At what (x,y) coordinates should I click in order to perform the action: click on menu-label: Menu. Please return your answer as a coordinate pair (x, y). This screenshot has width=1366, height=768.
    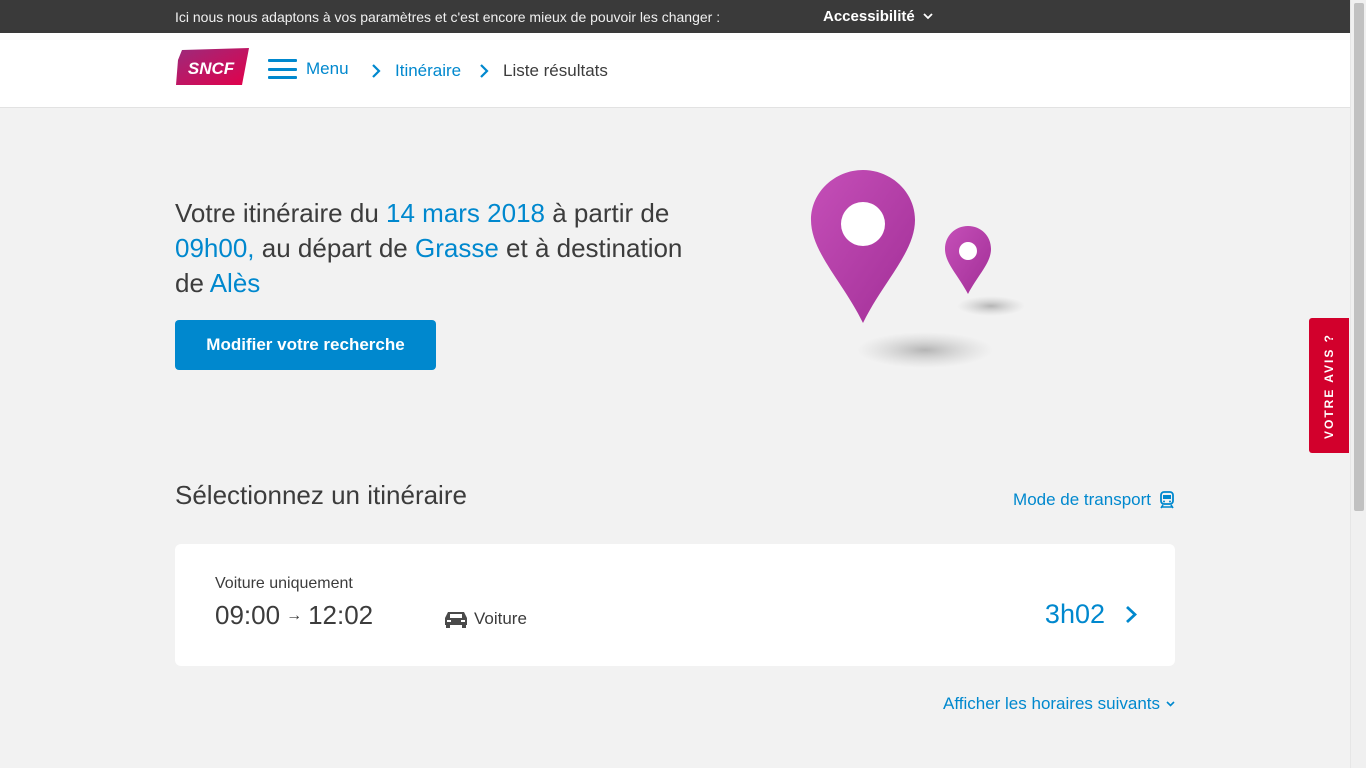
    Looking at the image, I should click on (327, 68).